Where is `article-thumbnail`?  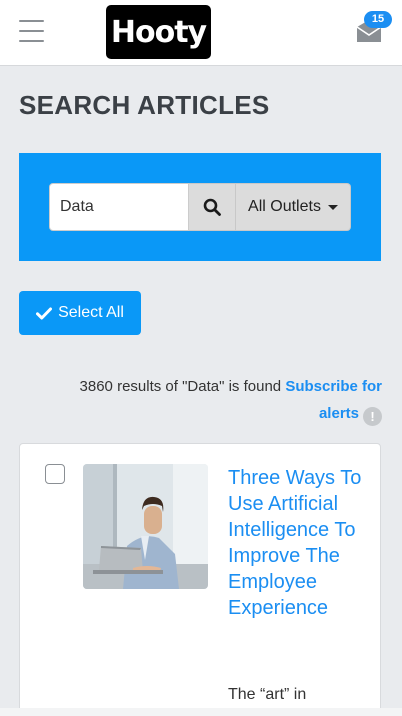 article-thumbnail is located at coordinates (145, 526).